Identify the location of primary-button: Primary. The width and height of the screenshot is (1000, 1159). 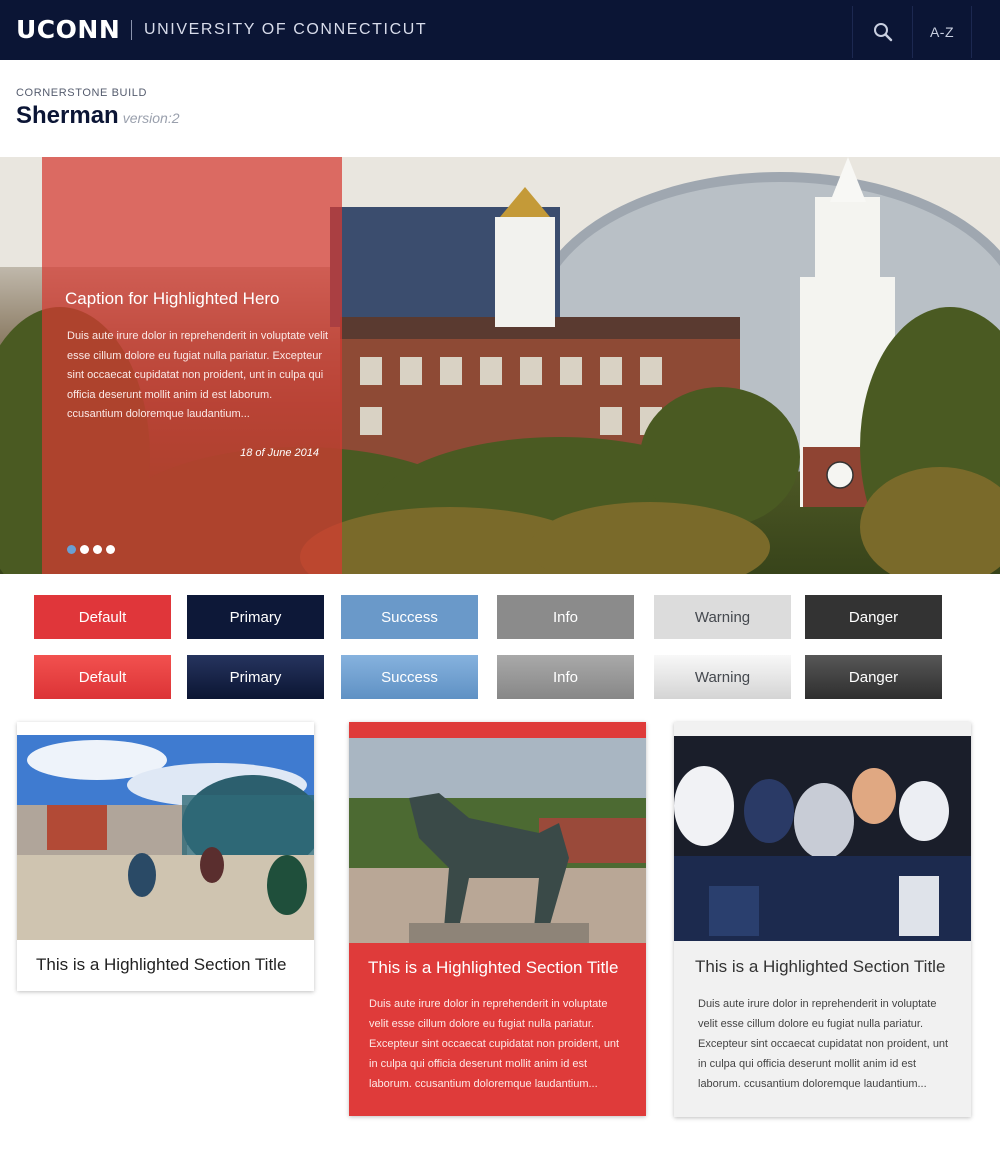
(255, 617).